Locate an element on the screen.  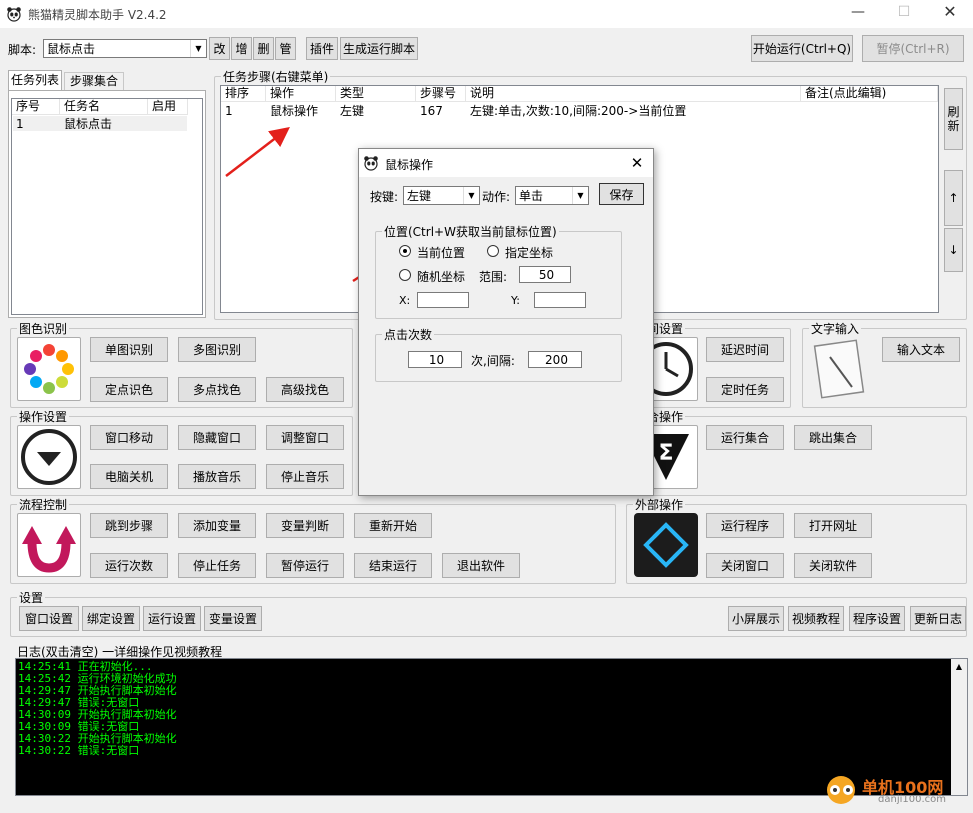
dialog-close-icon: ✕ is located at coordinates (637, 163).